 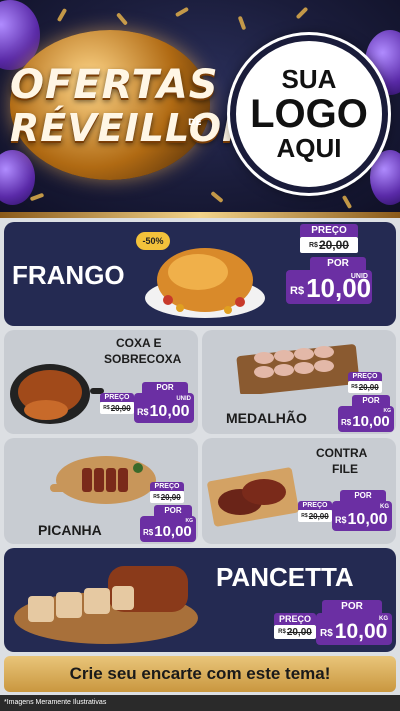 I want to click on balloon-decoration, so click(x=385, y=177).